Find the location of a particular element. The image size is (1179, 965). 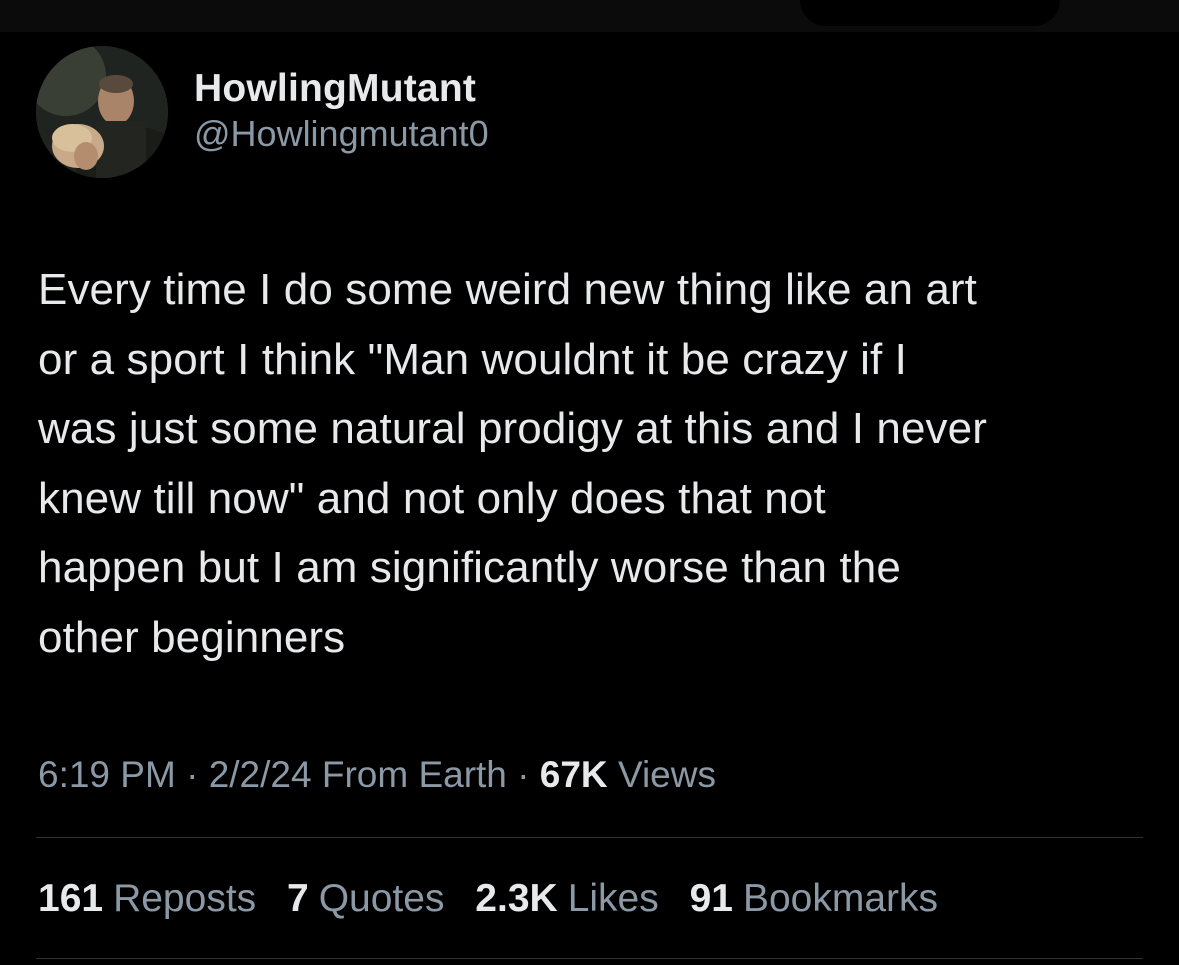

status-bar-area is located at coordinates (589, 16).